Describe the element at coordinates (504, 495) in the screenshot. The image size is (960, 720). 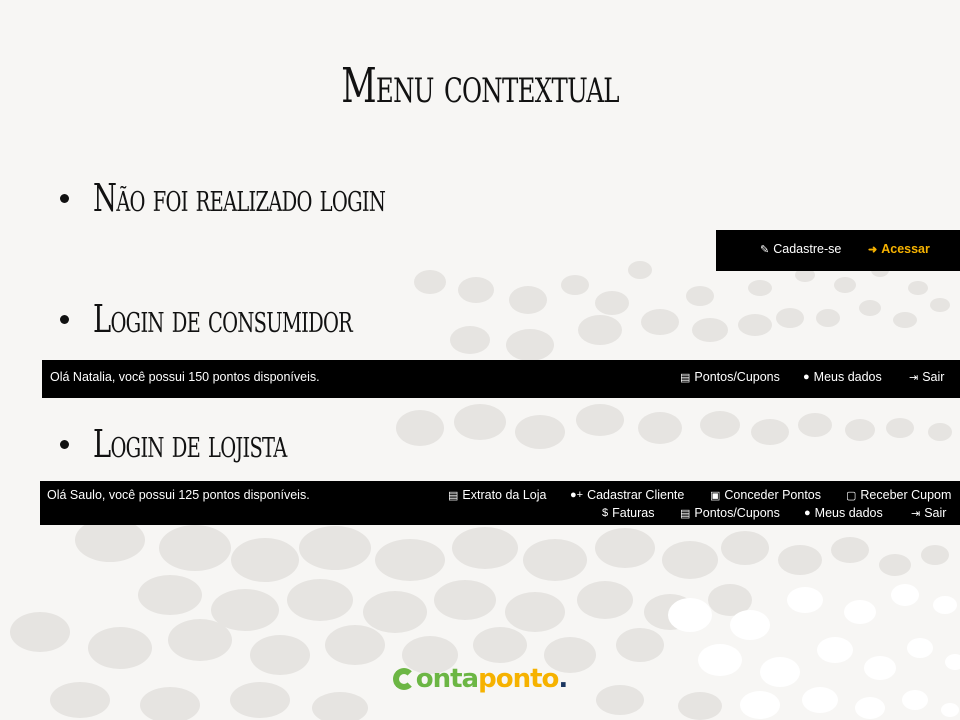
I see `menu-item-label: Extrato da Loja` at that location.